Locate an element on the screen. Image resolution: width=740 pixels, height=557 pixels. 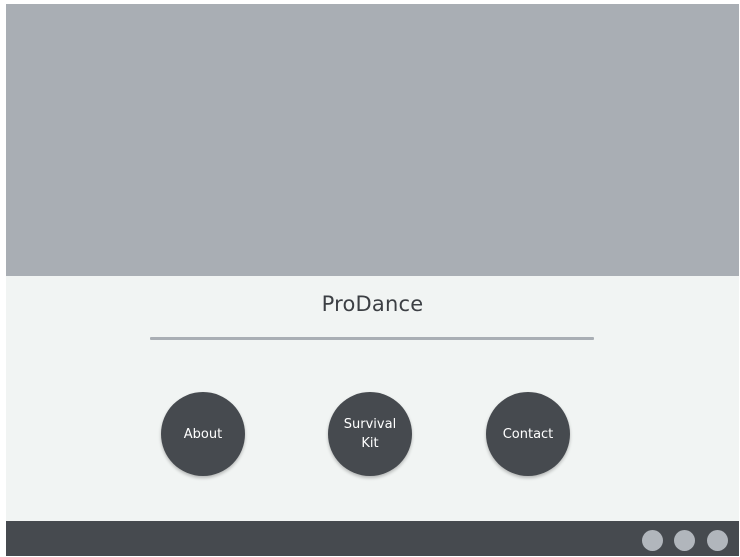
footer-bar is located at coordinates (372, 538).